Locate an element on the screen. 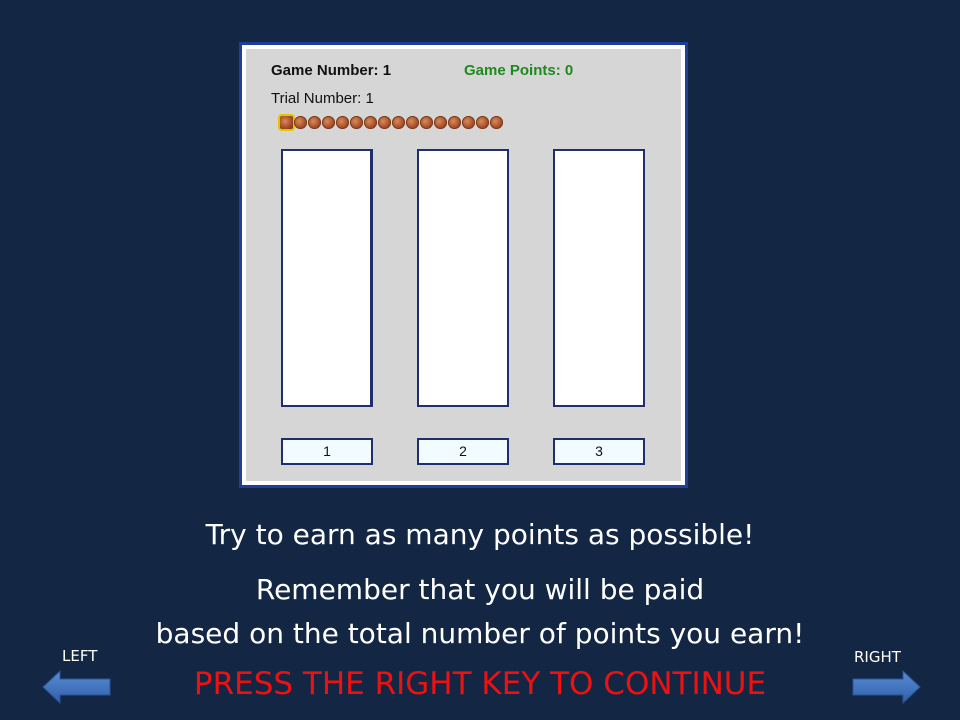 The width and height of the screenshot is (960, 720). deck-2-button: 2 is located at coordinates (463, 451).